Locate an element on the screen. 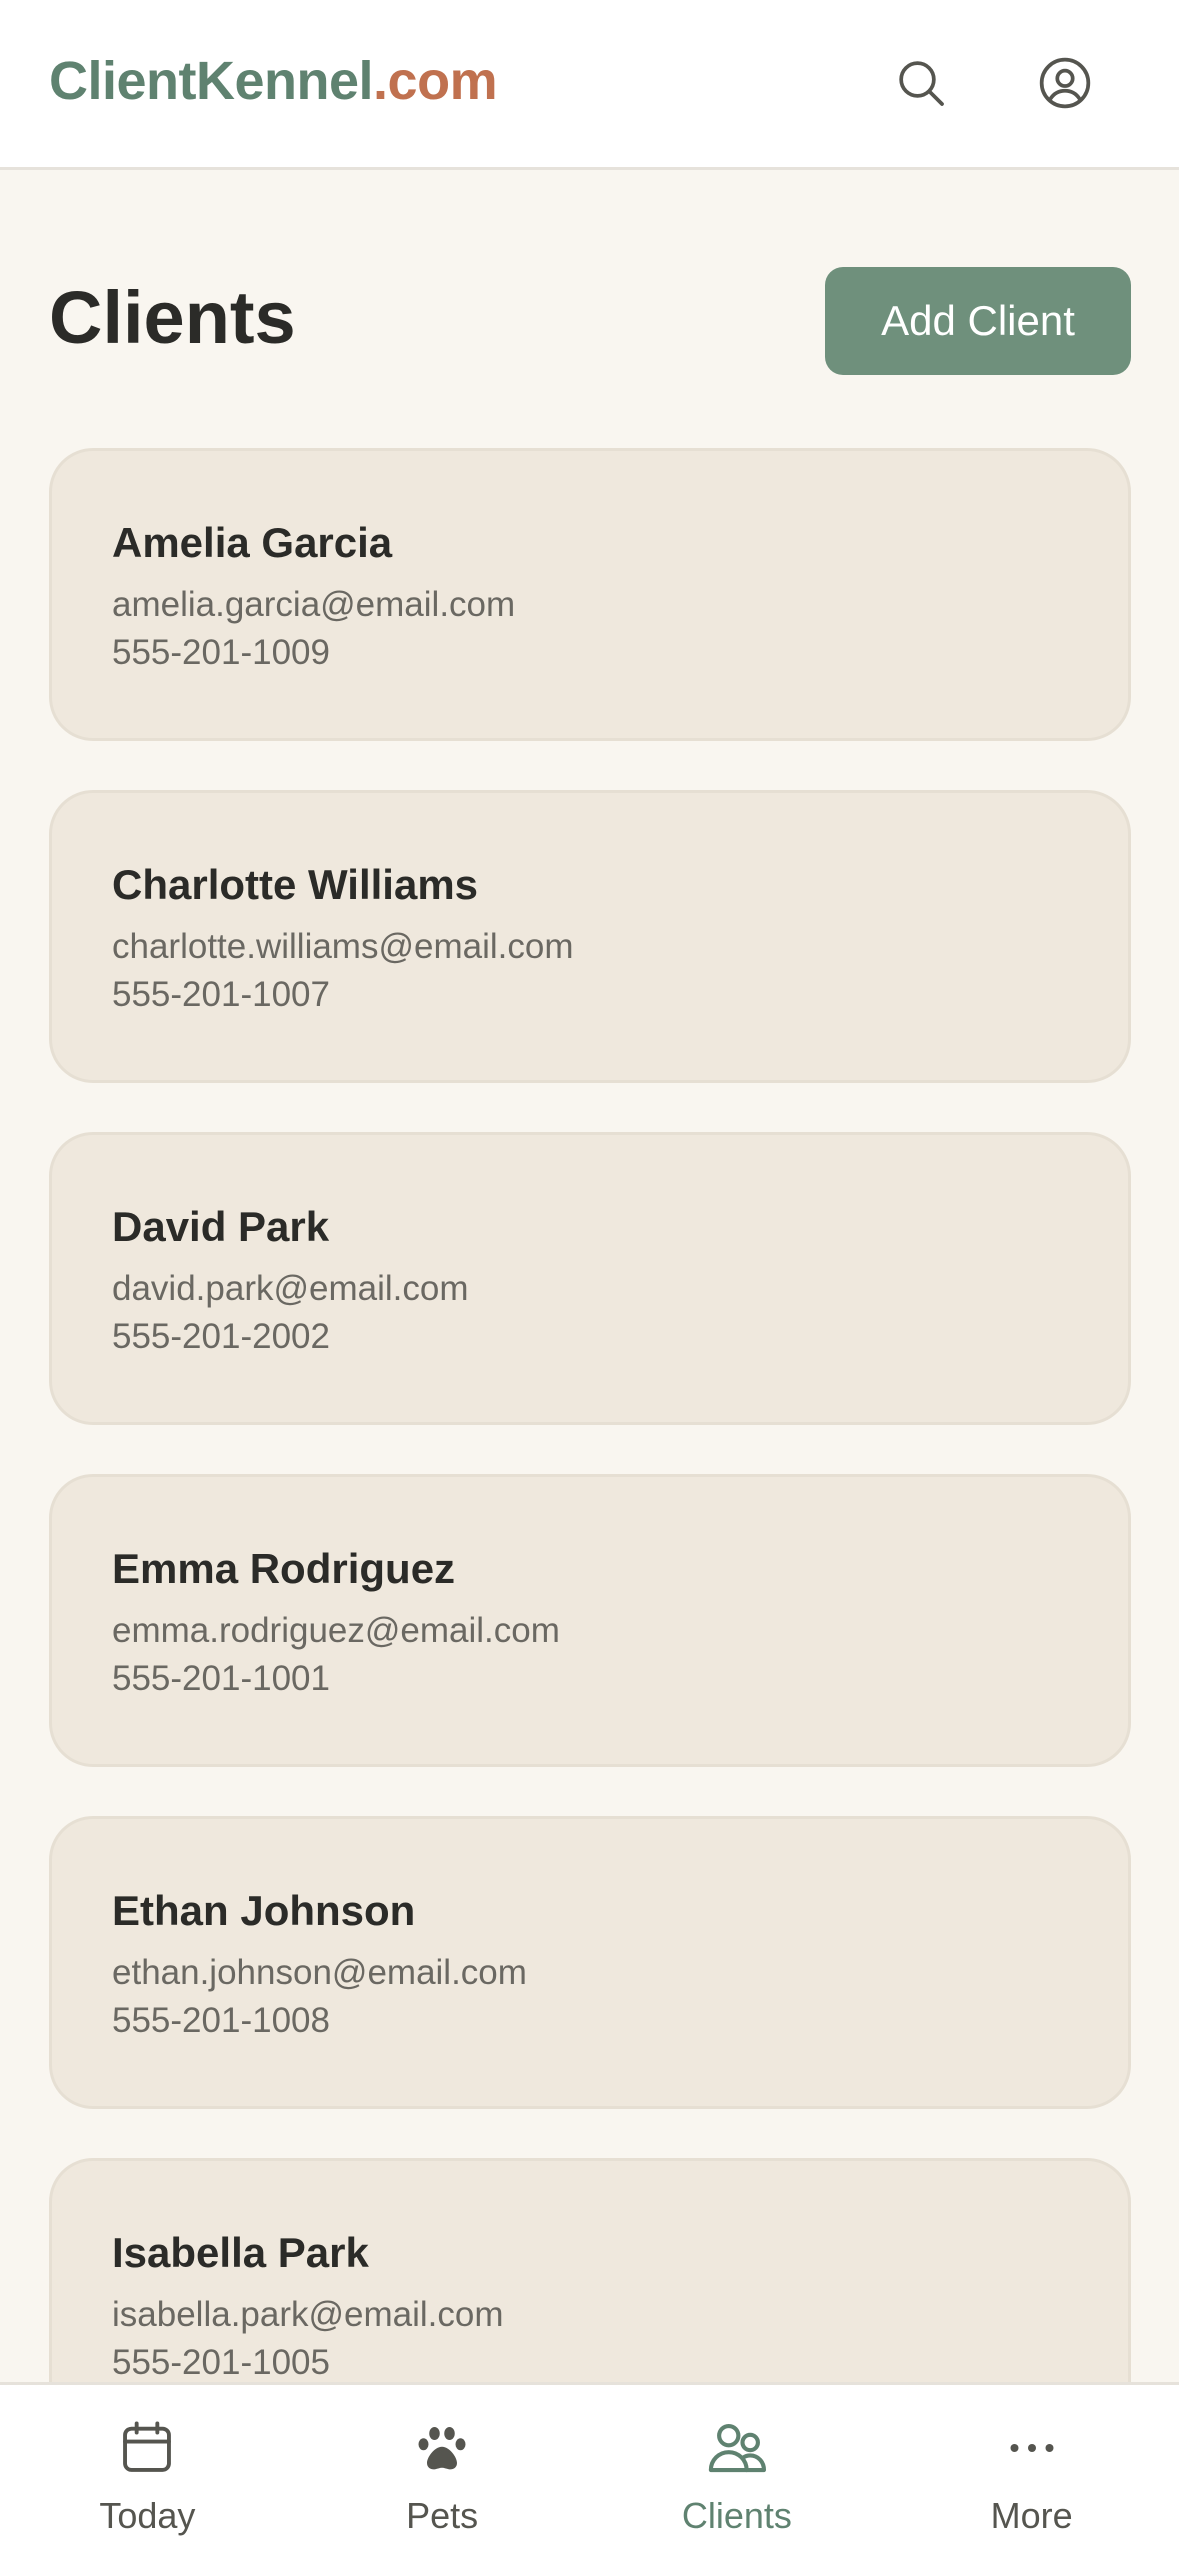  page-title: Clients is located at coordinates (172, 317).